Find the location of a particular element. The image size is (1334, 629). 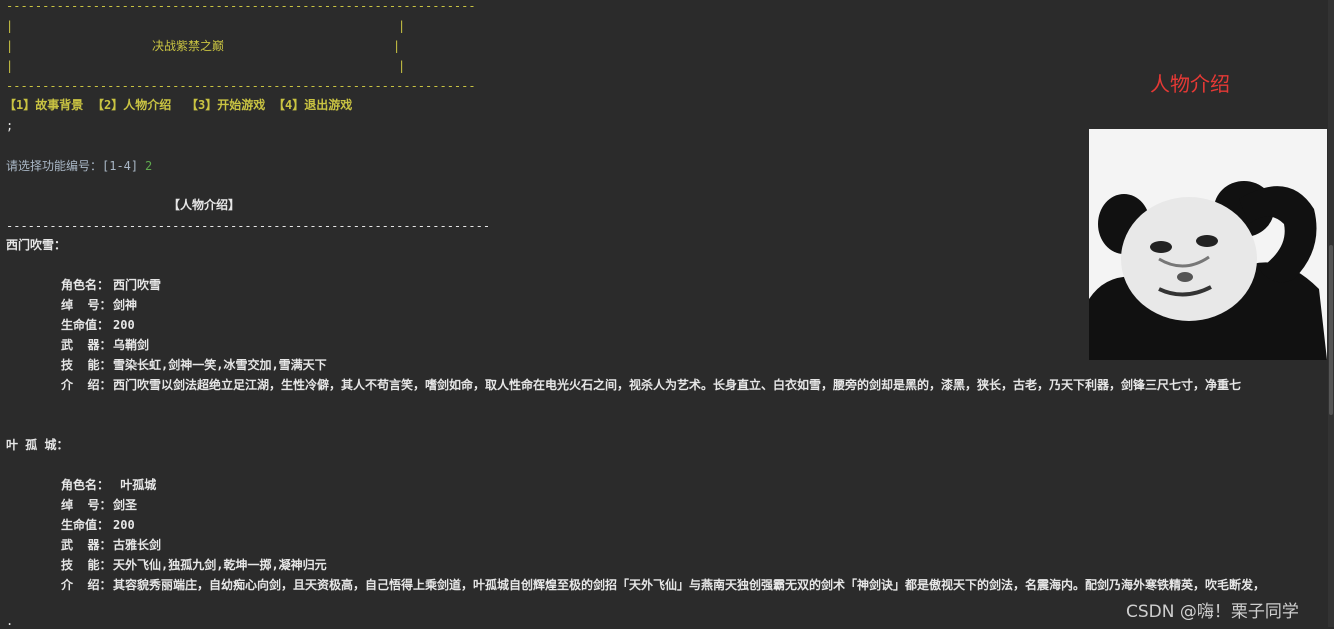

panda-meme-image is located at coordinates (1208, 244).